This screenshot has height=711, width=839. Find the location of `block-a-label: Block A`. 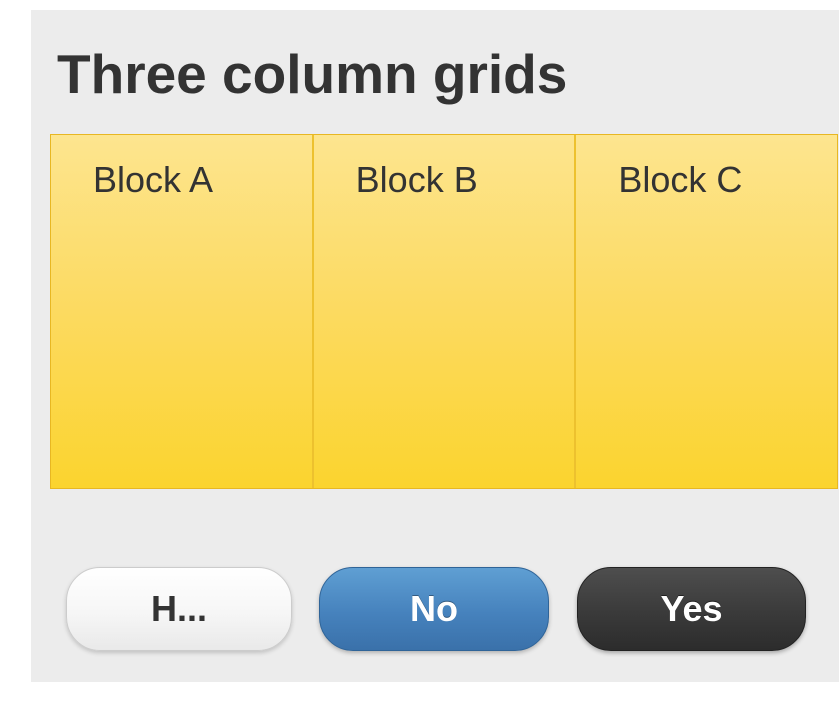

block-a-label: Block A is located at coordinates (153, 179).